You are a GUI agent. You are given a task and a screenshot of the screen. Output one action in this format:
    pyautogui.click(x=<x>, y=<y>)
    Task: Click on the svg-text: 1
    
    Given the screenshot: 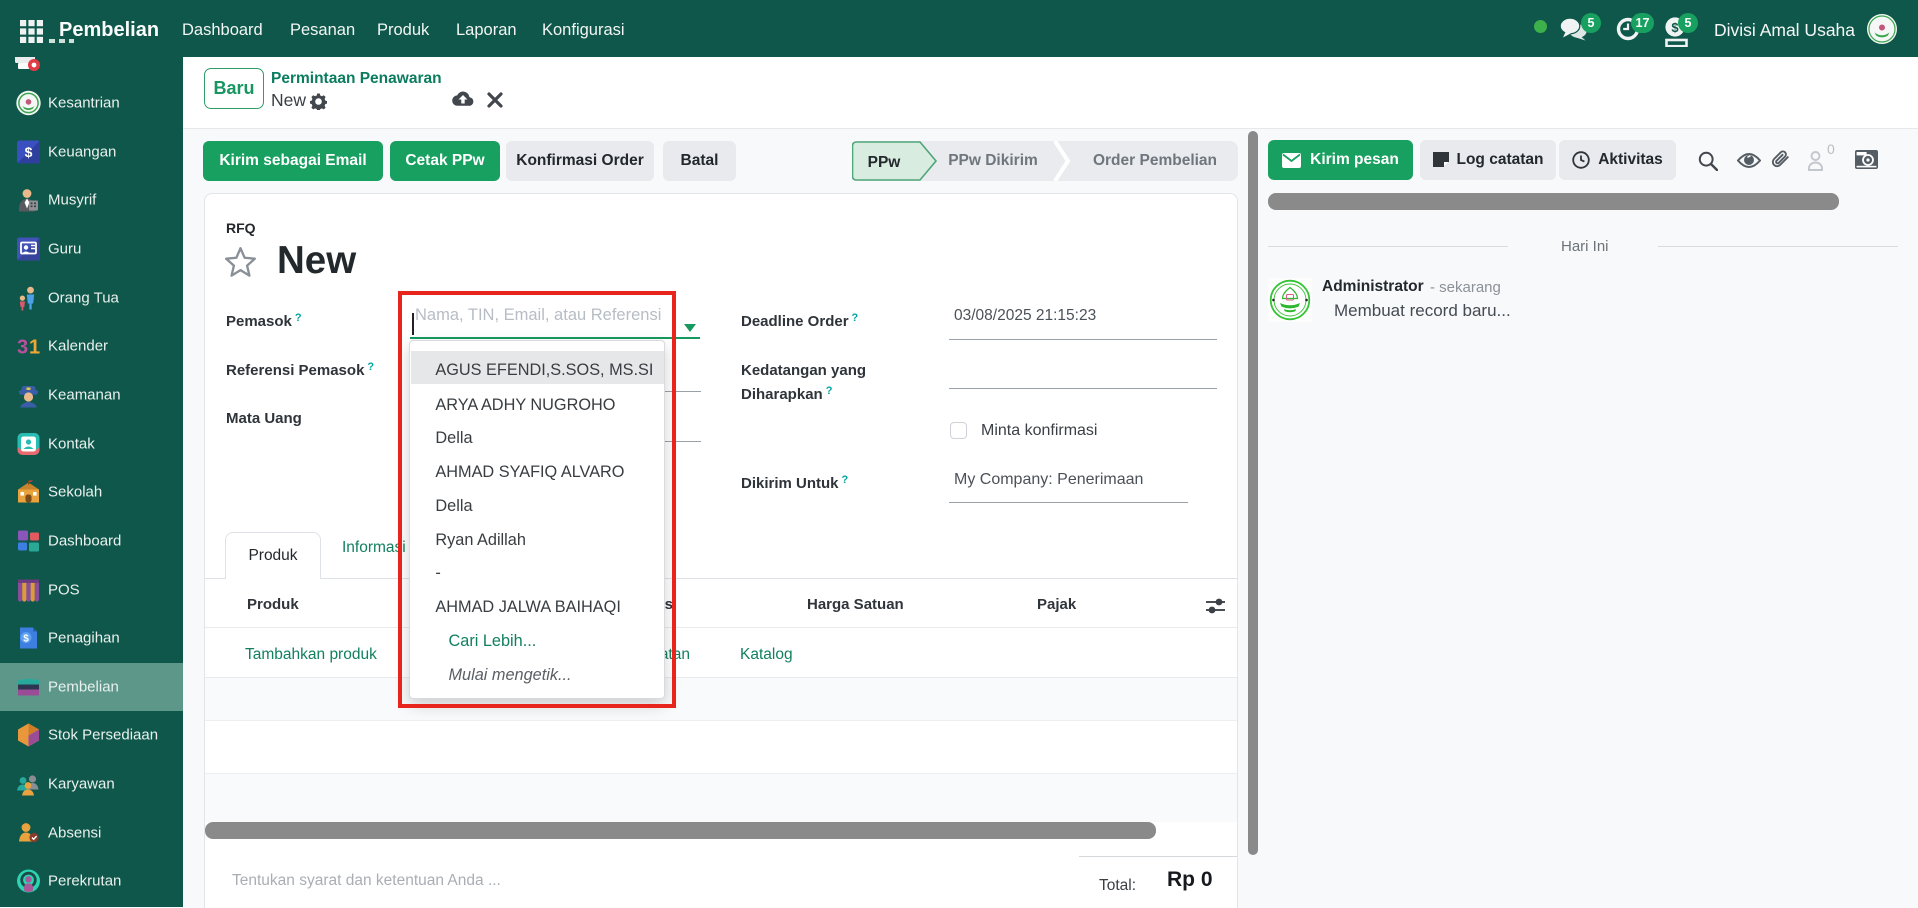 What is the action you would take?
    pyautogui.click(x=34, y=348)
    